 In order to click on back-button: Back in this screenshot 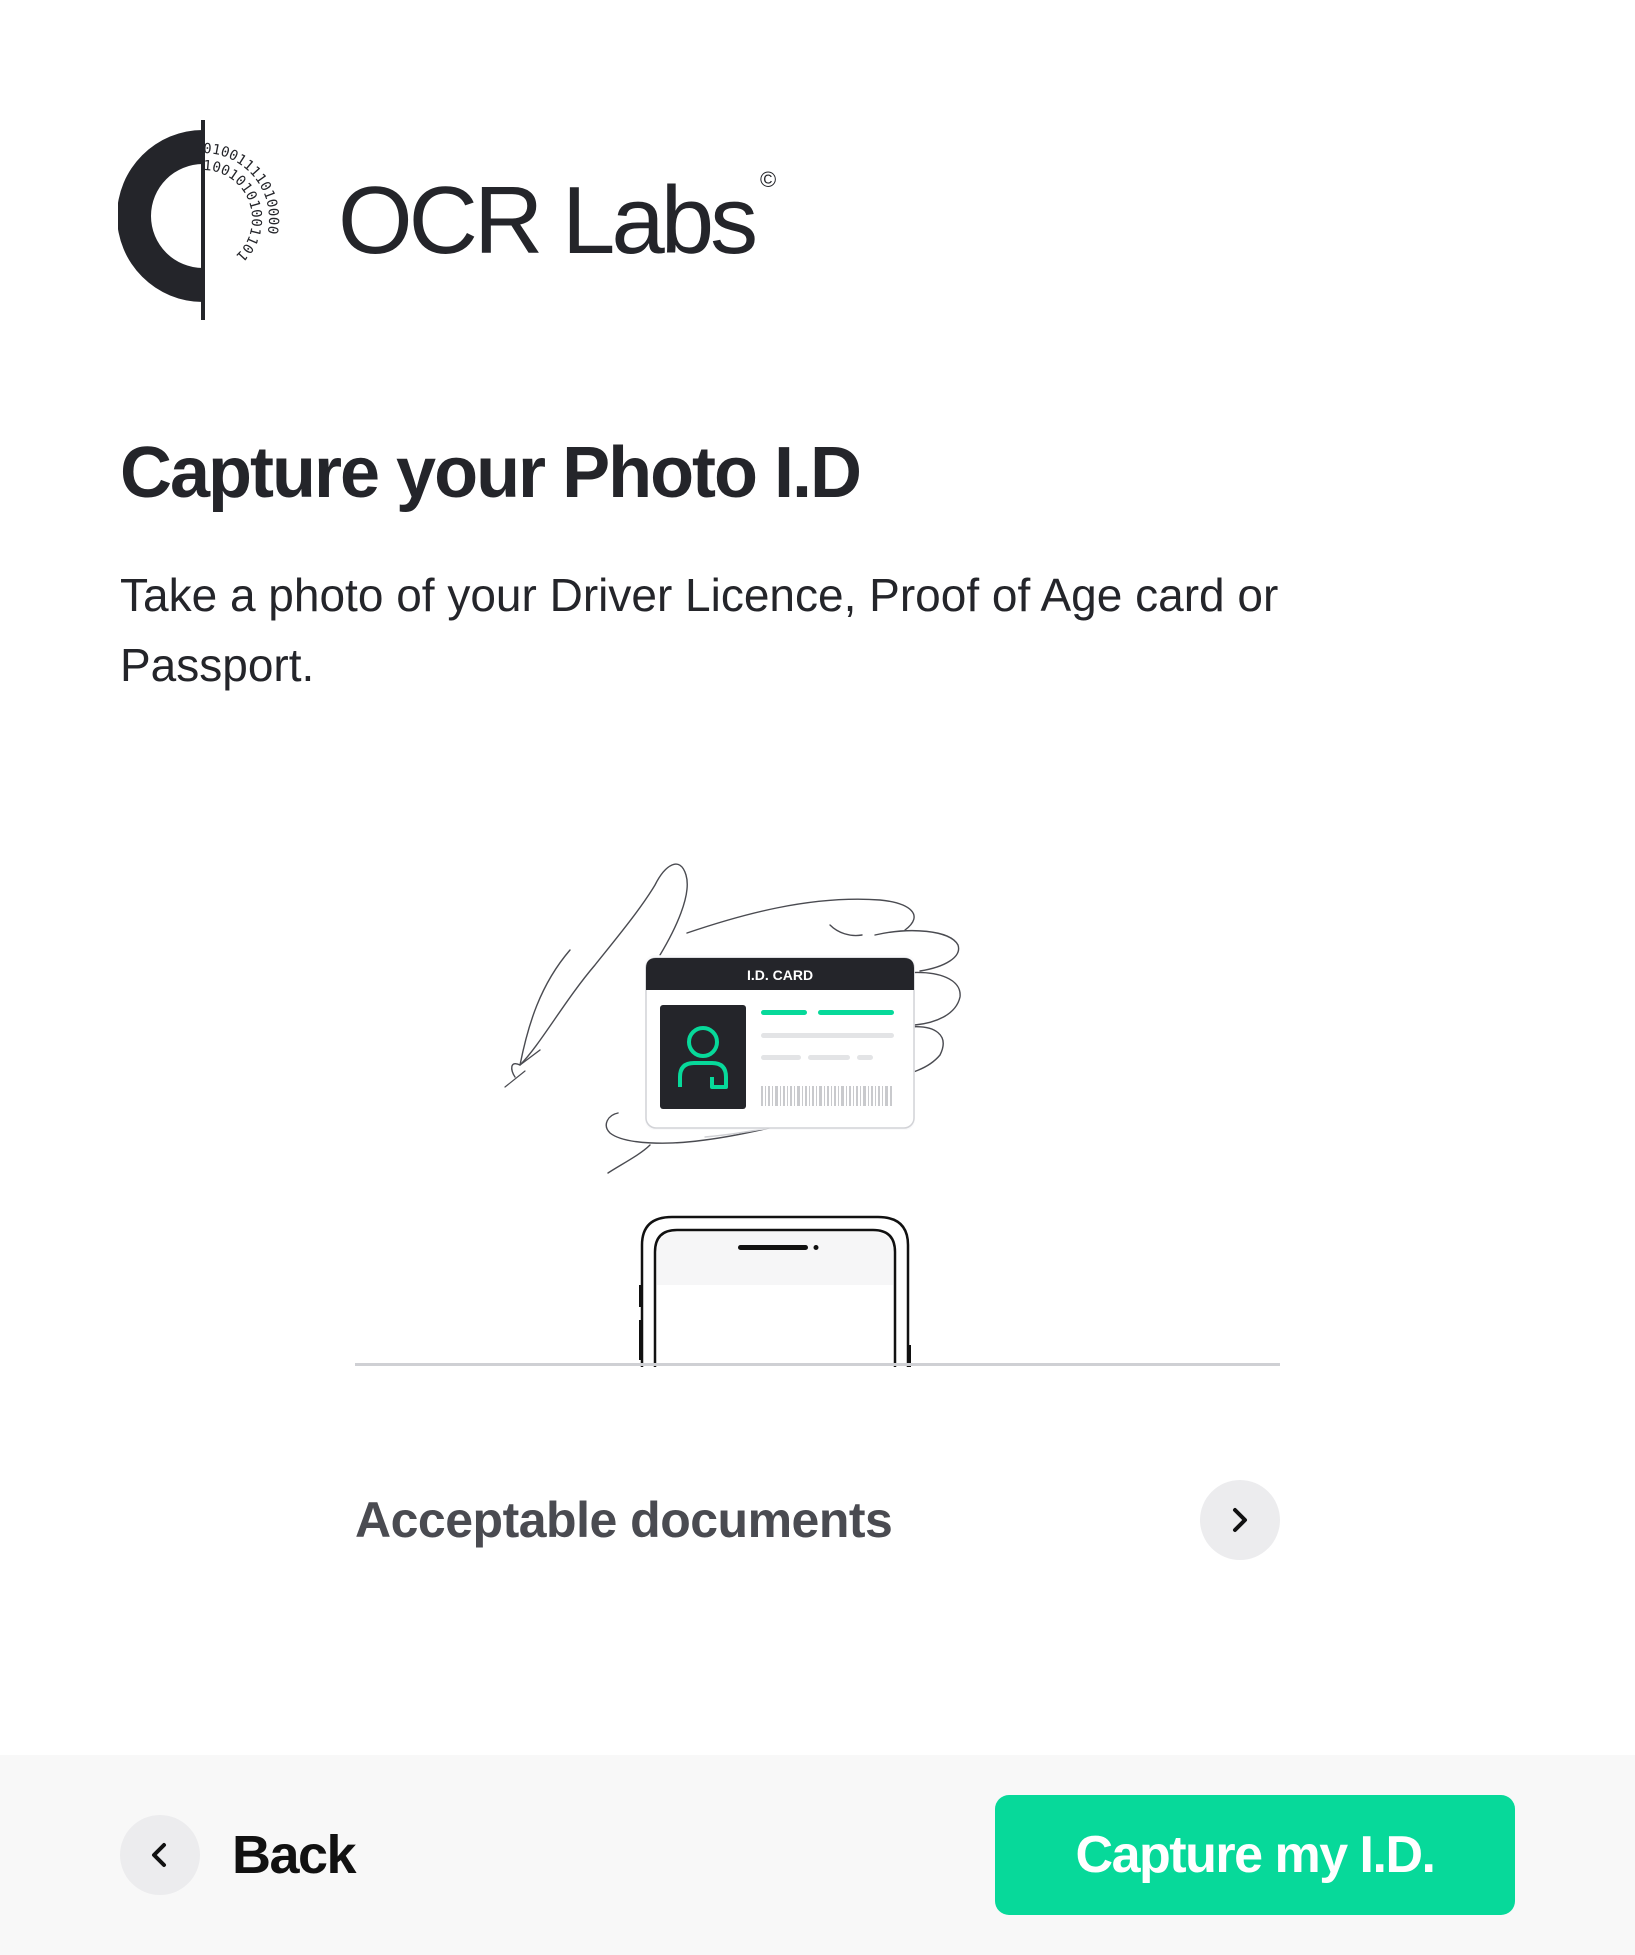, I will do `click(238, 1855)`.